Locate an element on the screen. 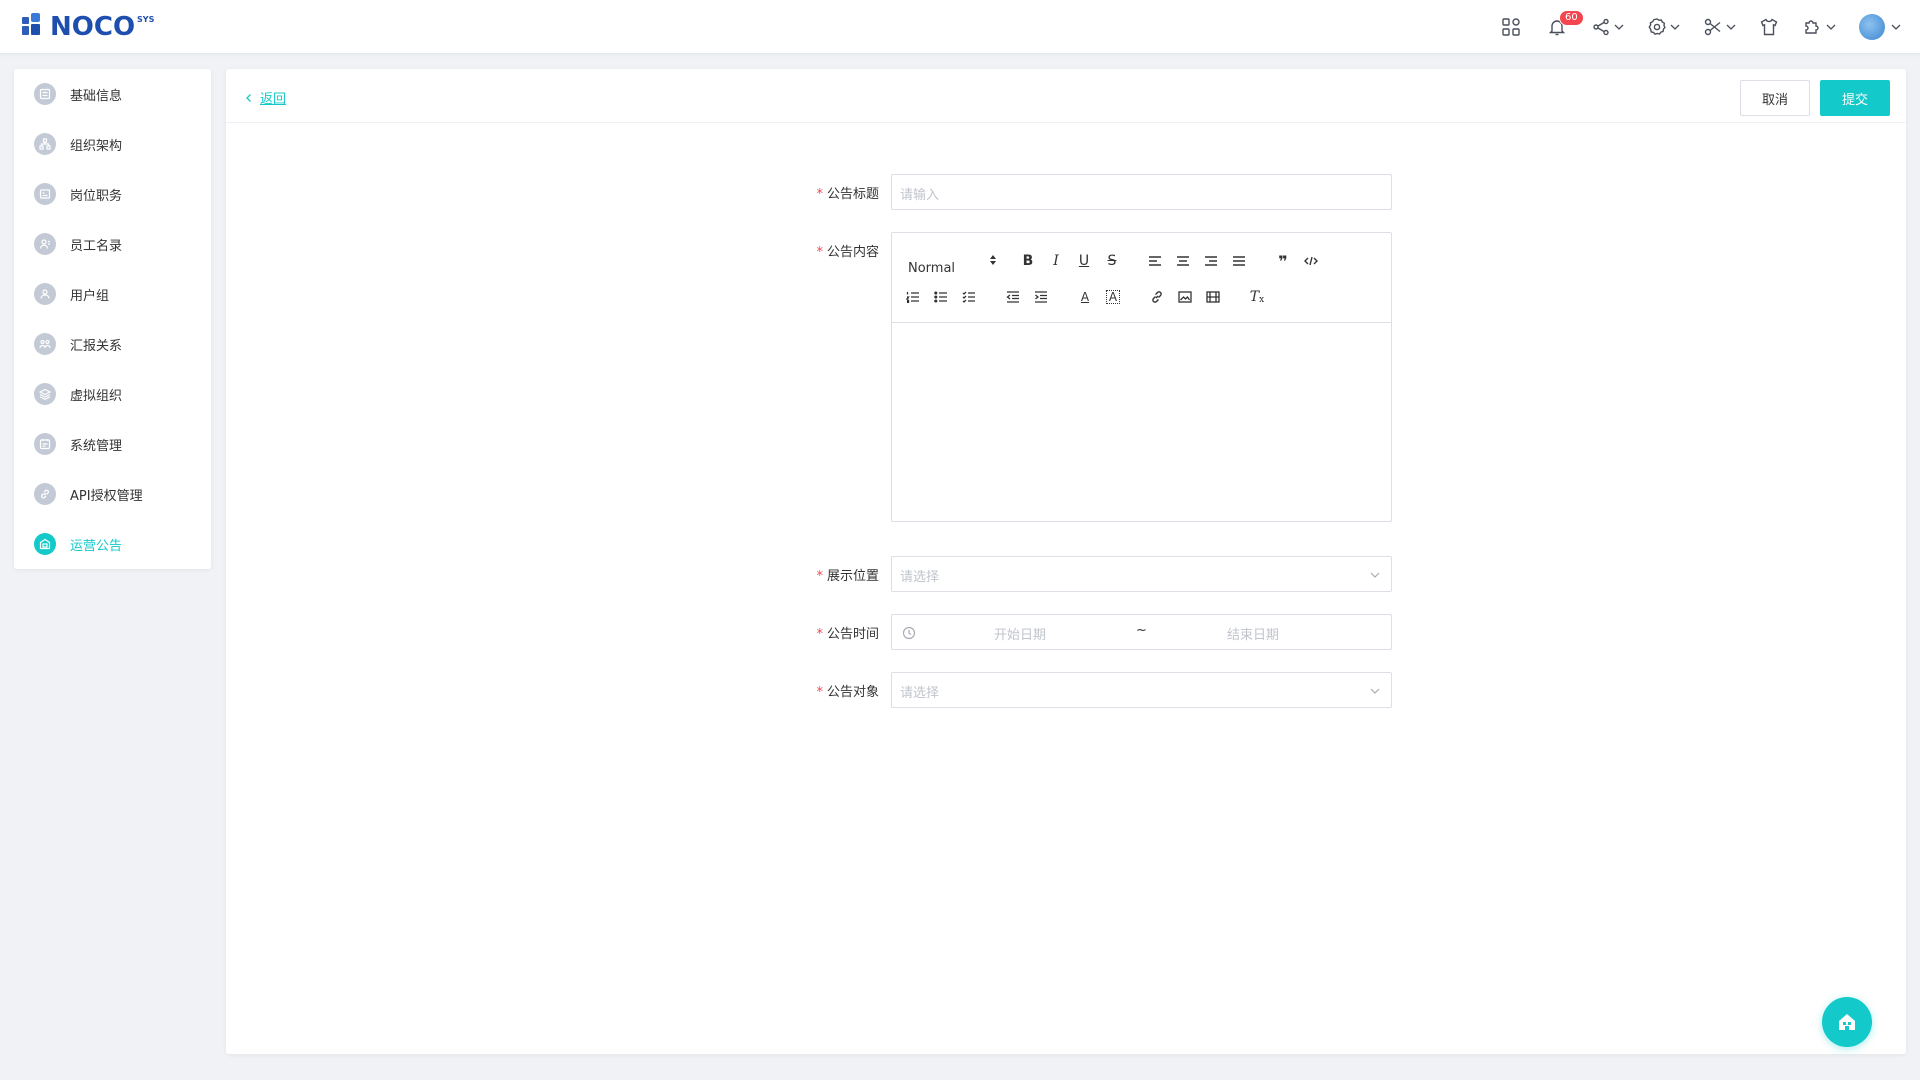 The width and height of the screenshot is (1920, 1080). position-icon is located at coordinates (45, 194).